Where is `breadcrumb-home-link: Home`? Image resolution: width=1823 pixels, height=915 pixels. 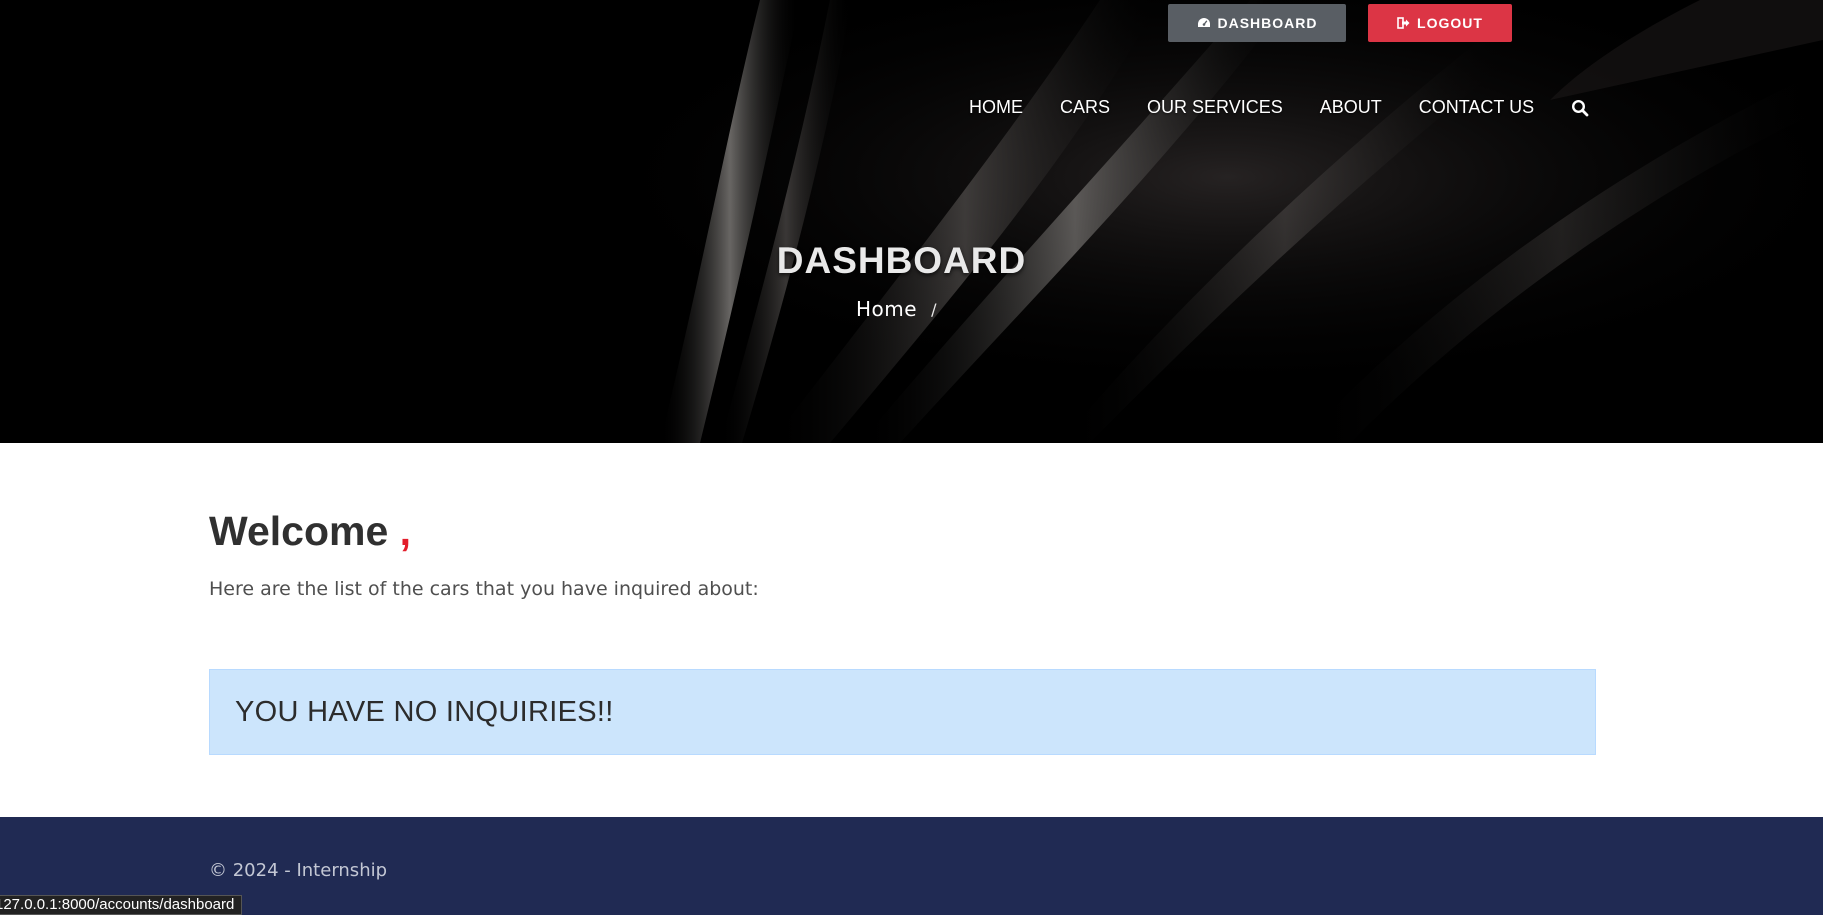 breadcrumb-home-link: Home is located at coordinates (886, 309).